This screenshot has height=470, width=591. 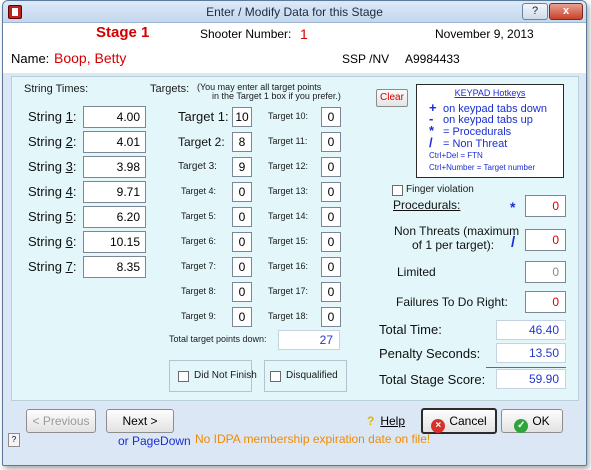 What do you see at coordinates (52, 241) in the screenshot?
I see `string-6-label: String 6:` at bounding box center [52, 241].